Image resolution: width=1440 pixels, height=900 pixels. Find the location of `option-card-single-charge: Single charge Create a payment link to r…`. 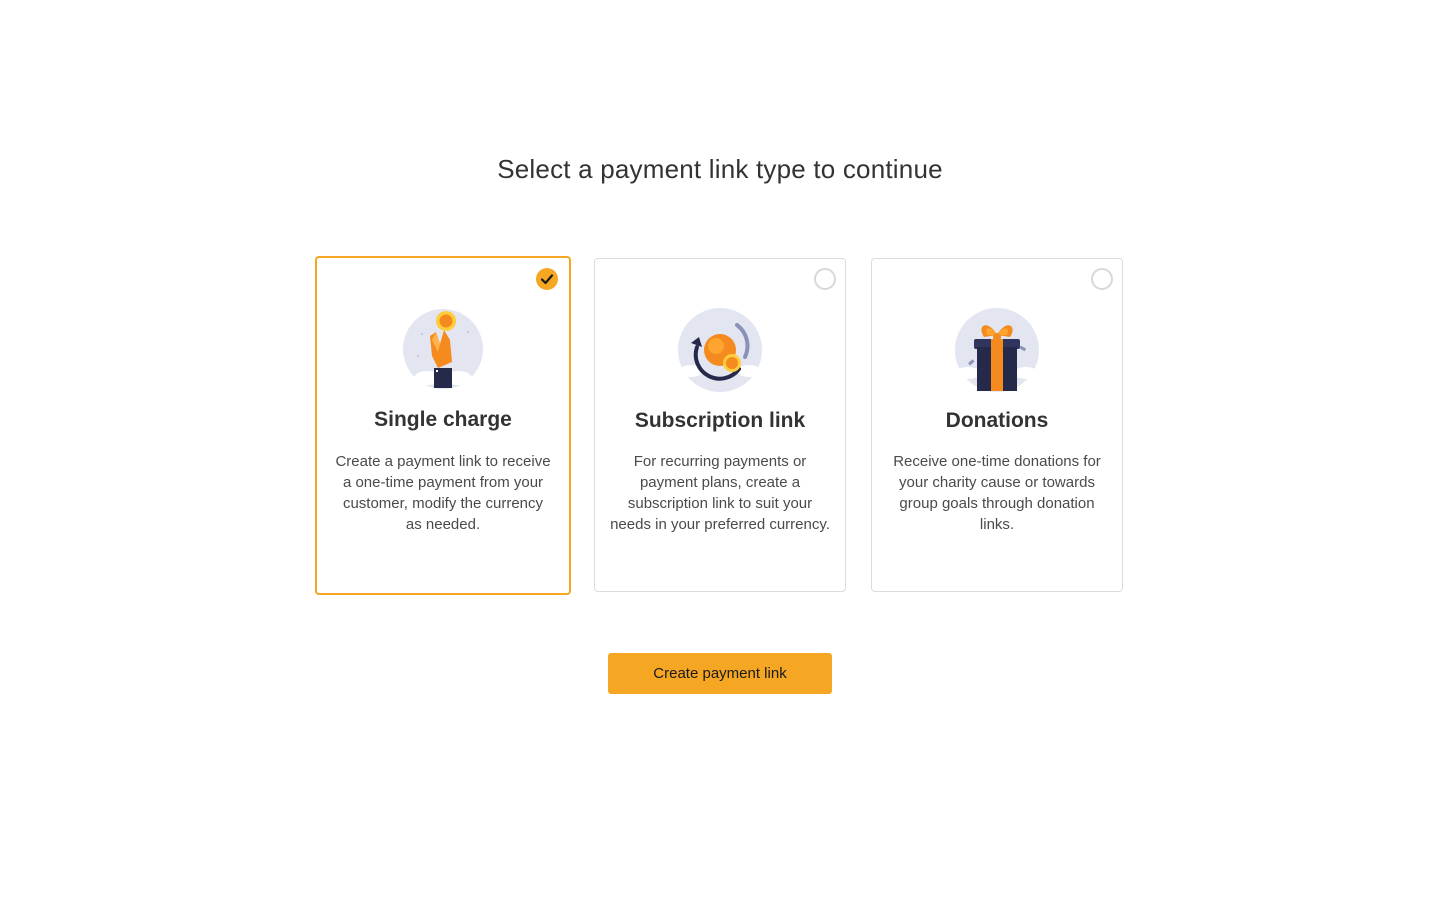

option-card-single-charge: Single charge Create a payment link to r… is located at coordinates (443, 425).